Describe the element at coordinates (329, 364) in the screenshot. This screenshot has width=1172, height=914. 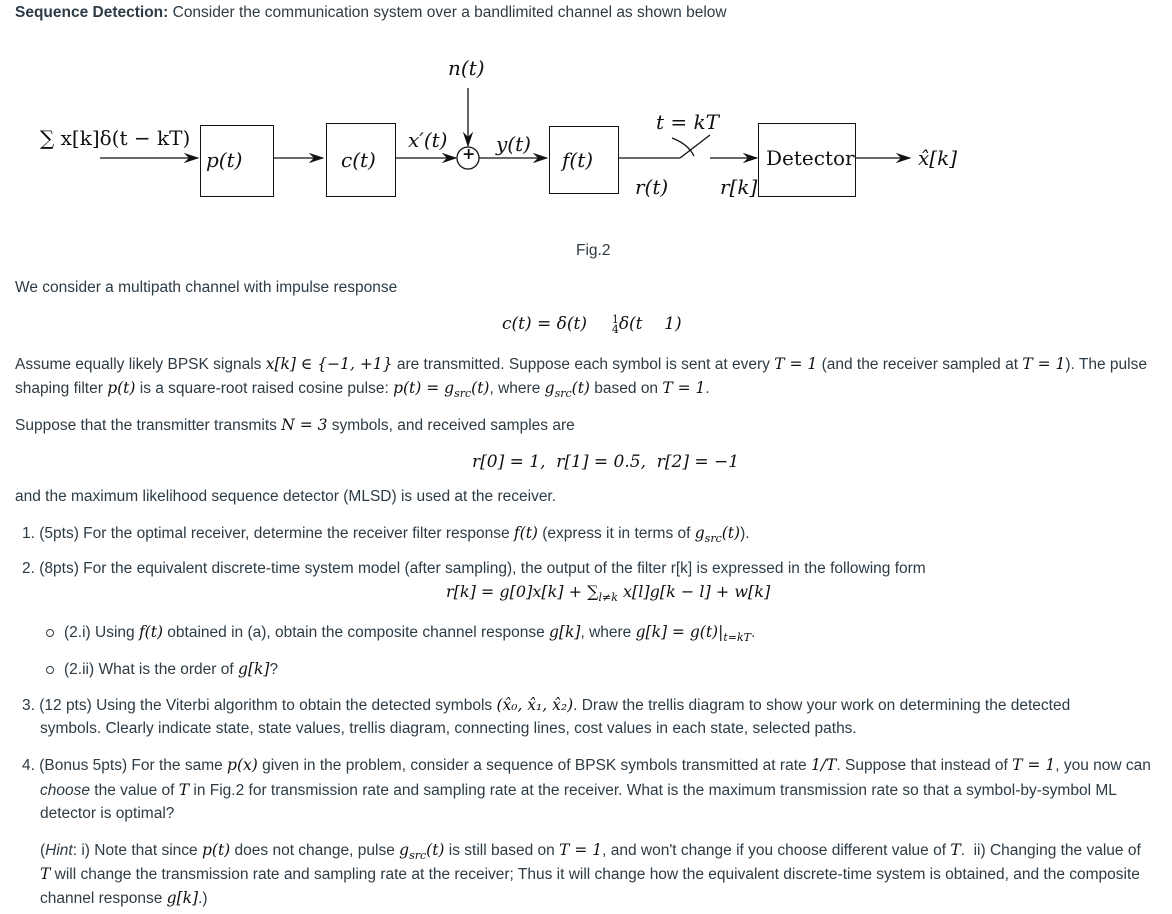
I see `math-xk-set: x[k] ∈ {−1, +1}` at that location.